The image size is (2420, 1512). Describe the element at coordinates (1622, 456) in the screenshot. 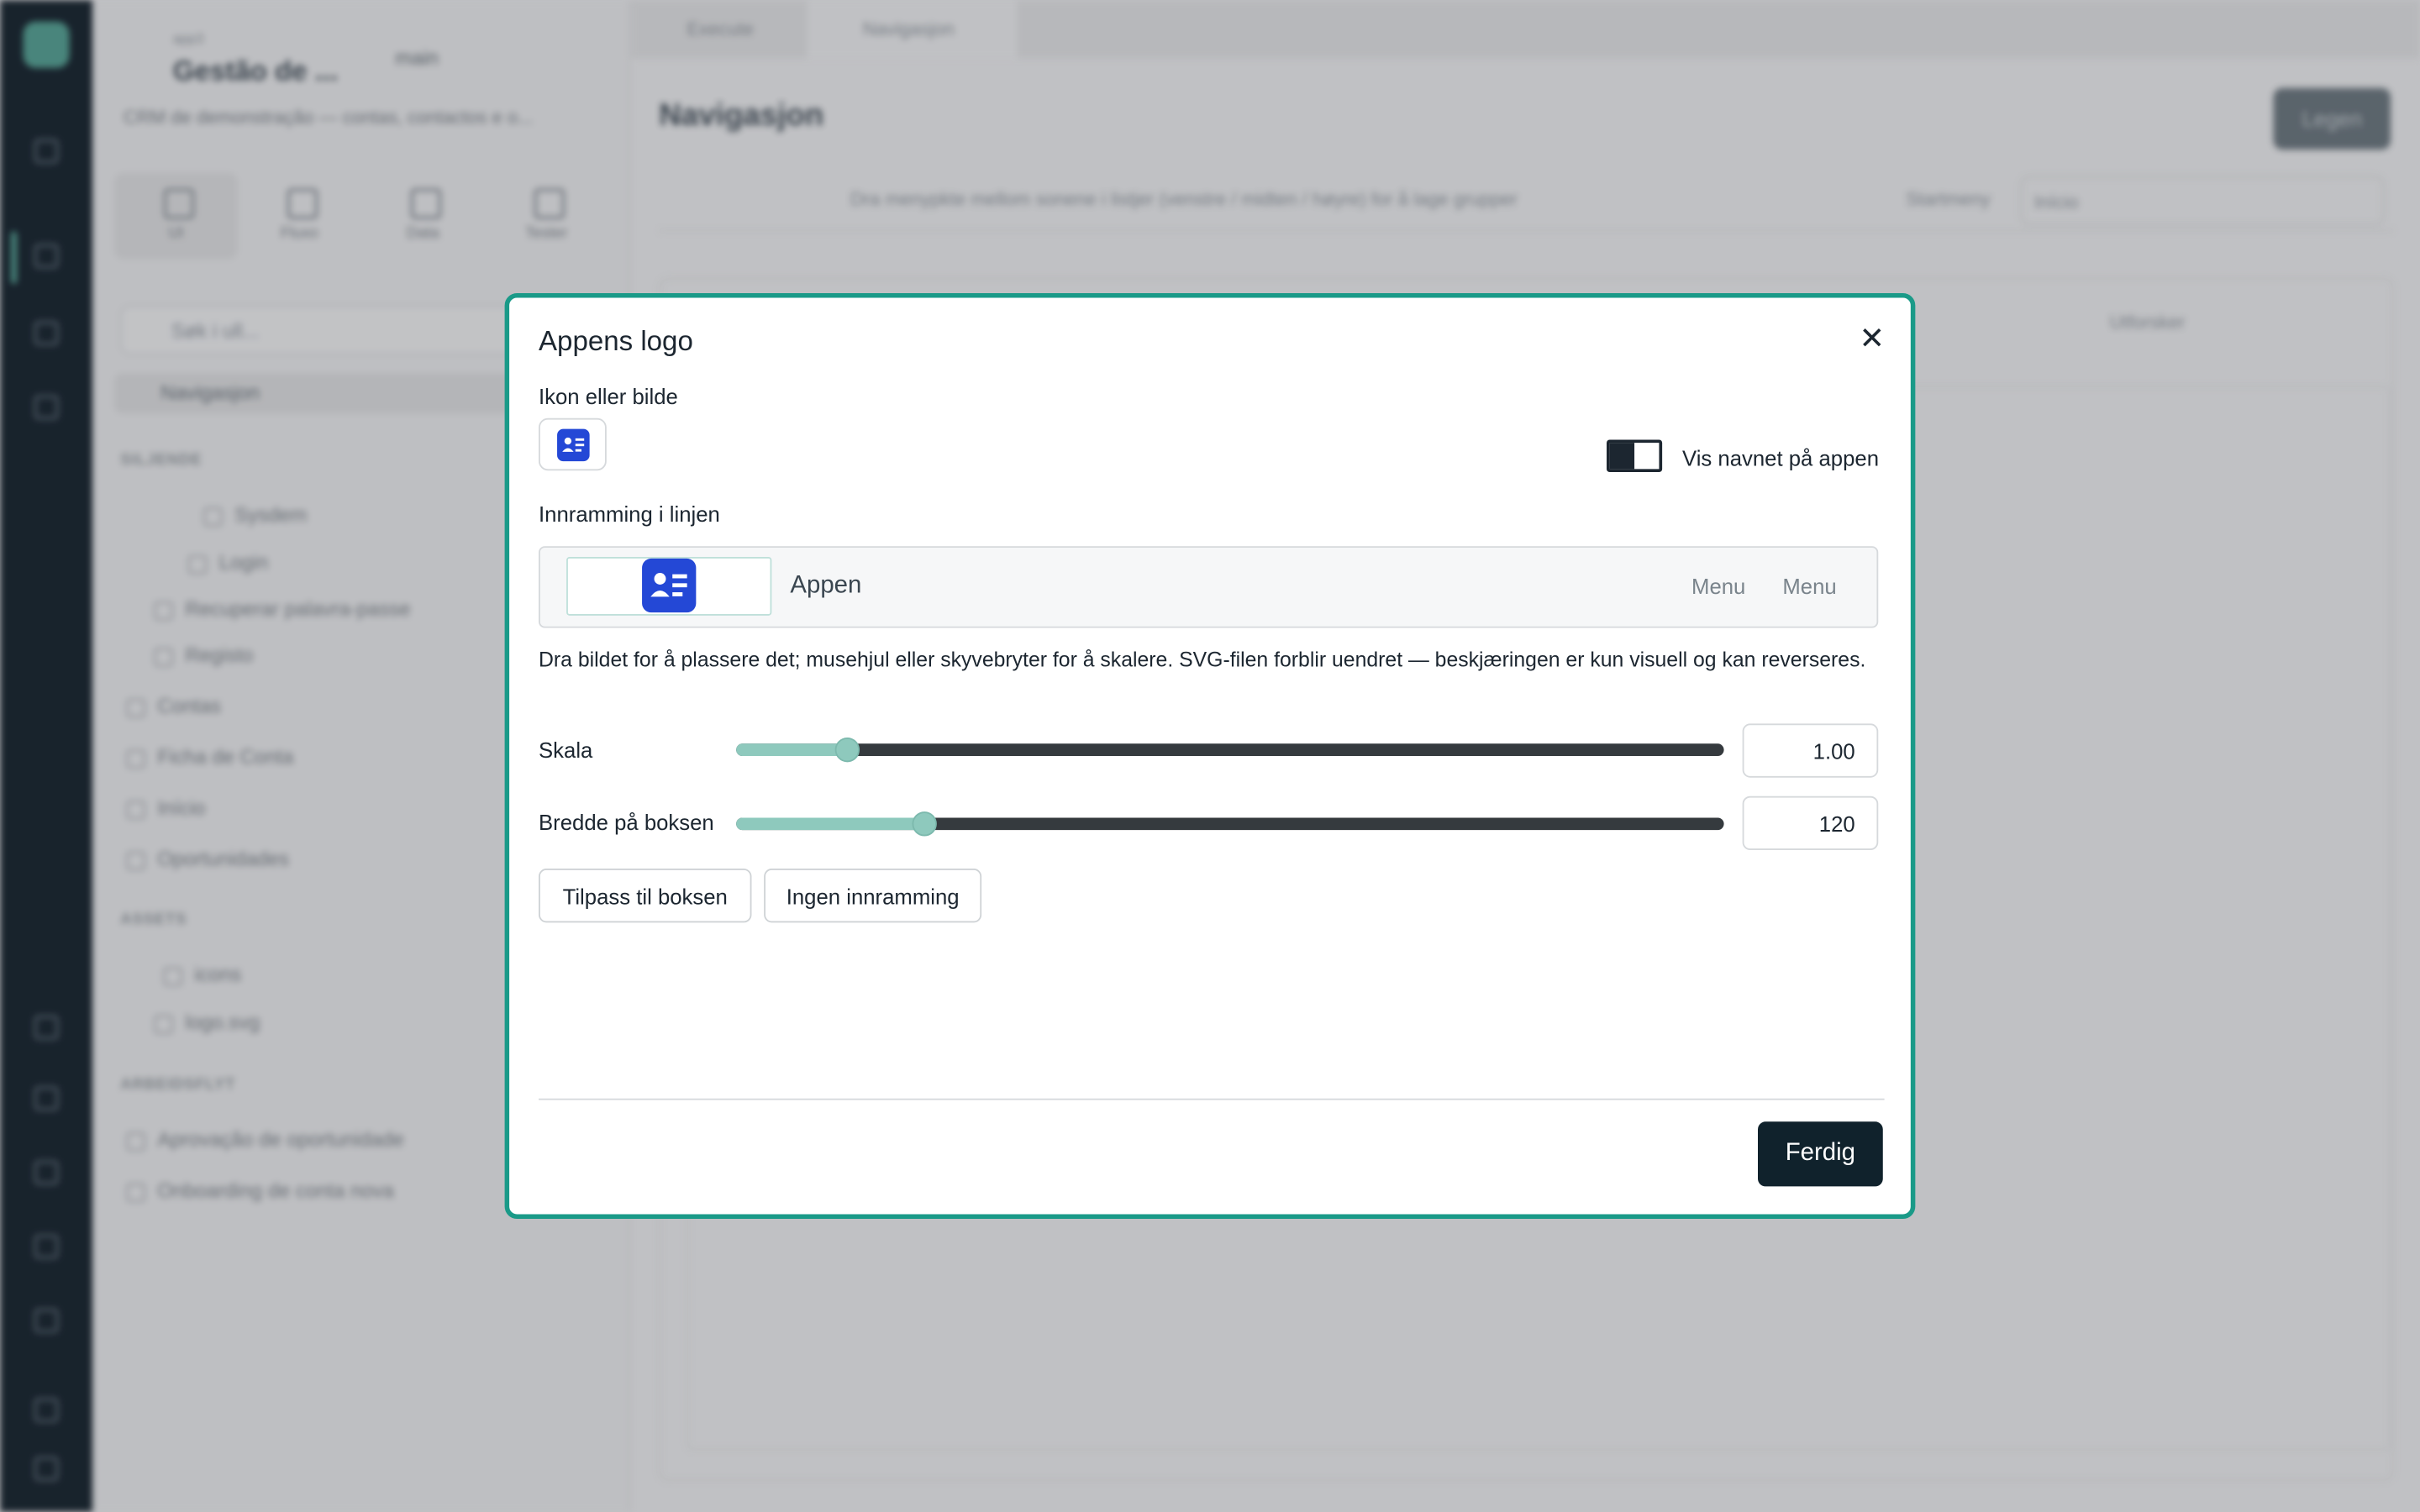

I see `toggle-knob` at that location.